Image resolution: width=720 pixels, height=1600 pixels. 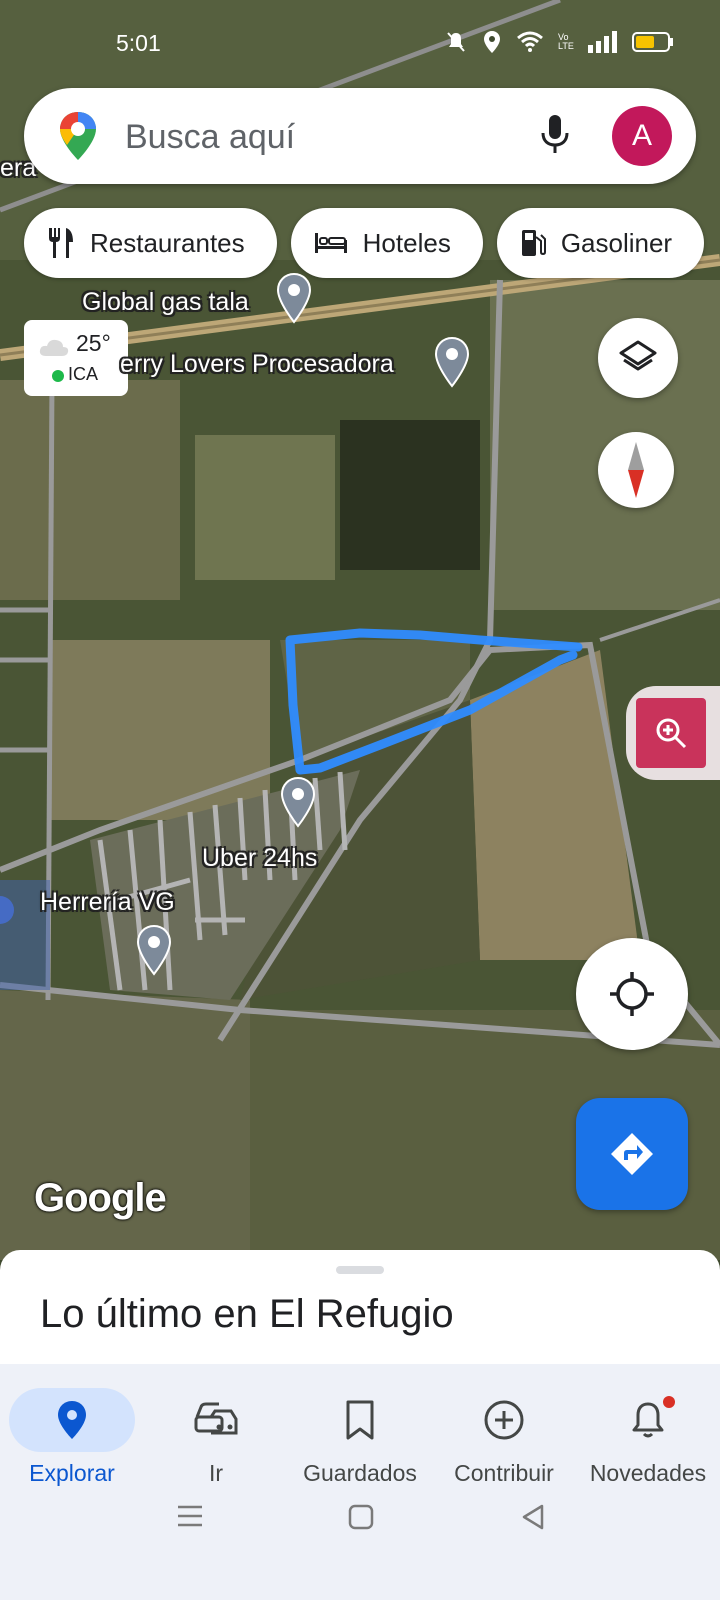 What do you see at coordinates (54, 347) in the screenshot?
I see `cloud-icon` at bounding box center [54, 347].